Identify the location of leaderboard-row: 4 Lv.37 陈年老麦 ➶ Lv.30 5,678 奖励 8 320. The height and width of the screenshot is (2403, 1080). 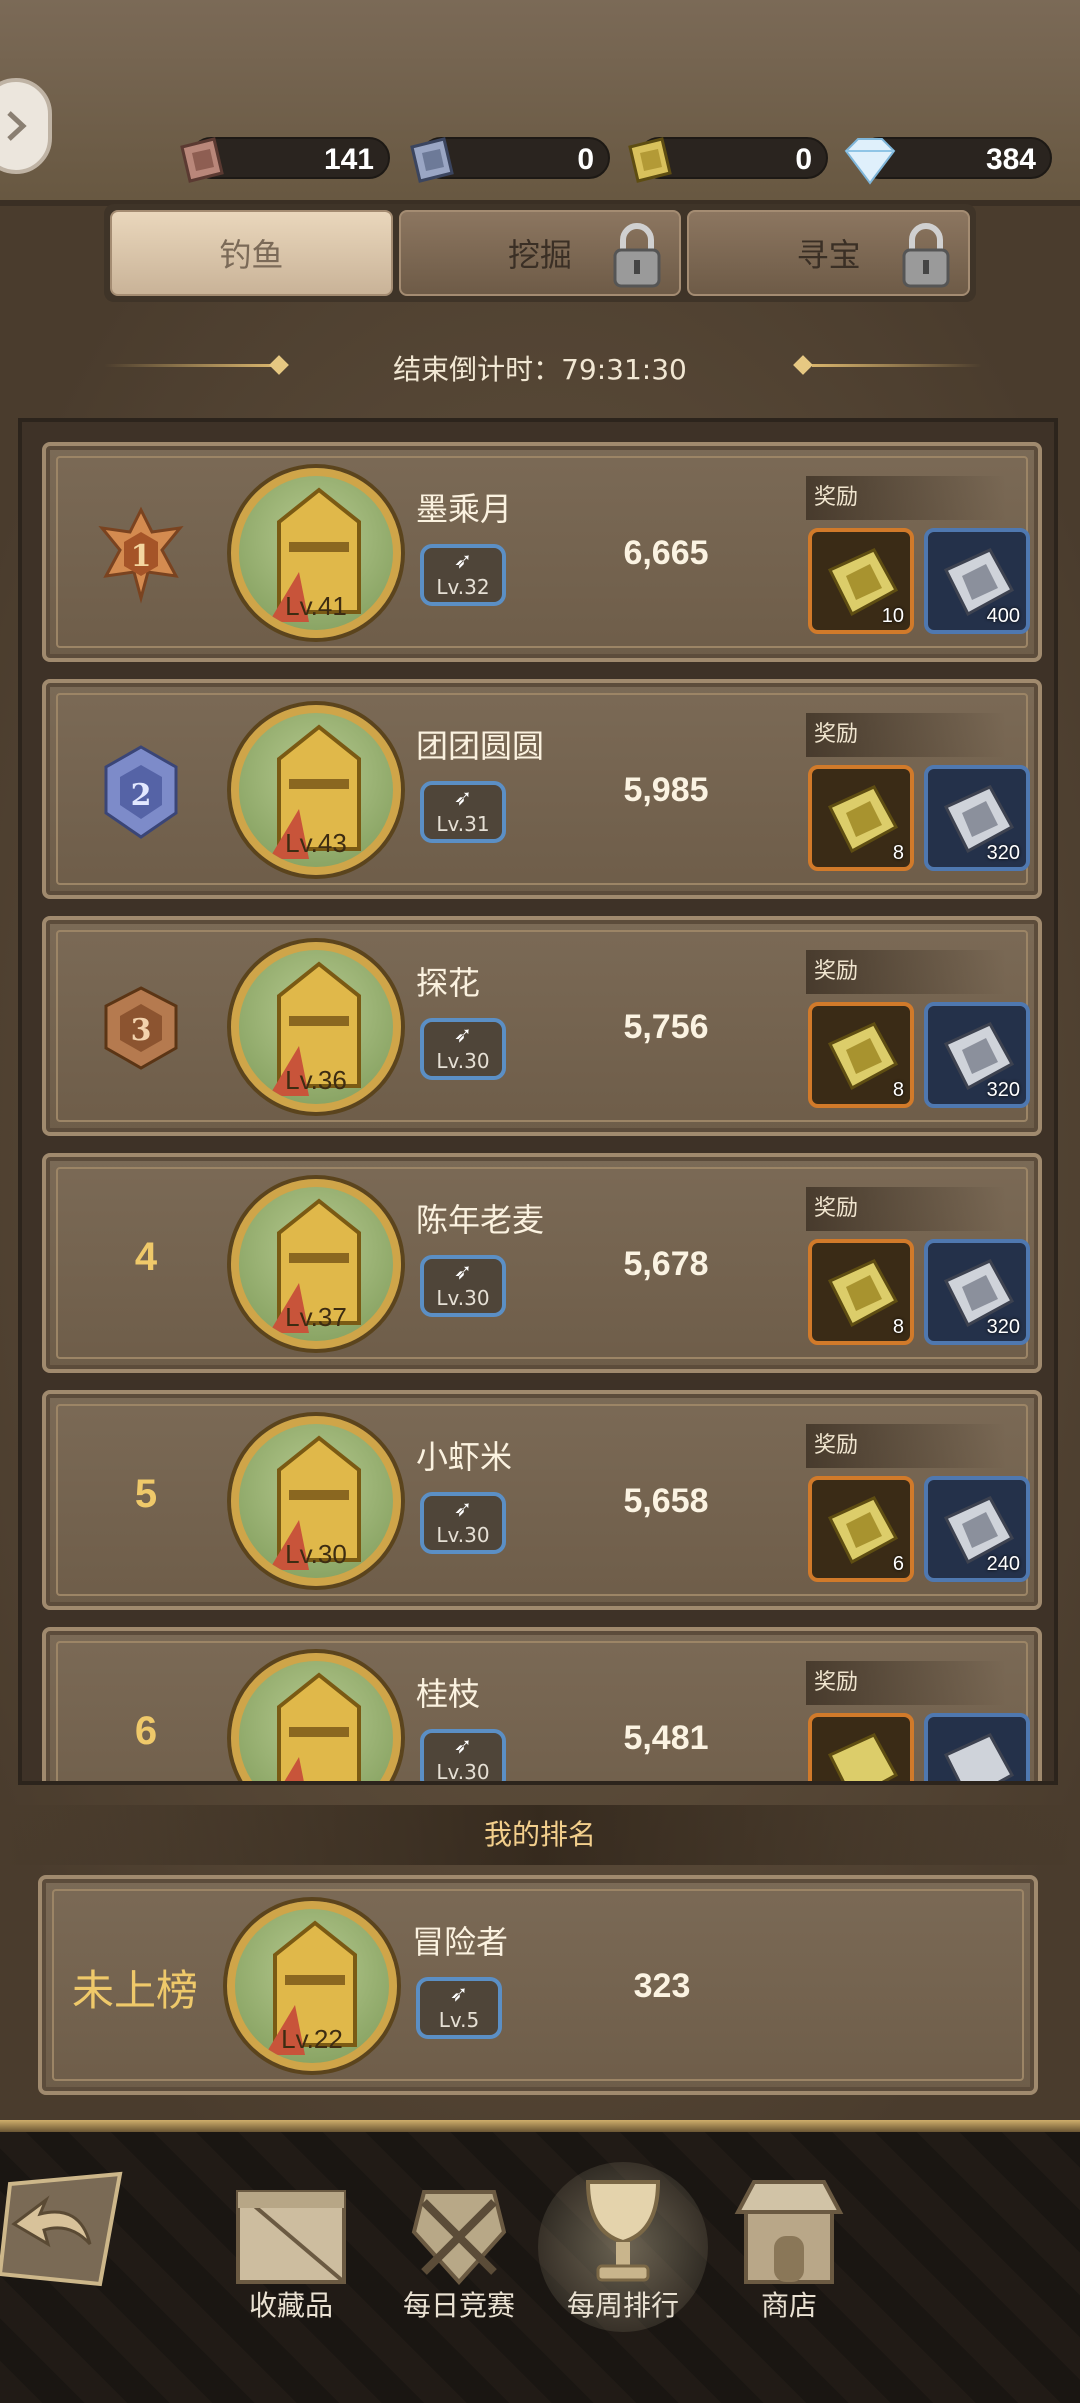
(542, 1263).